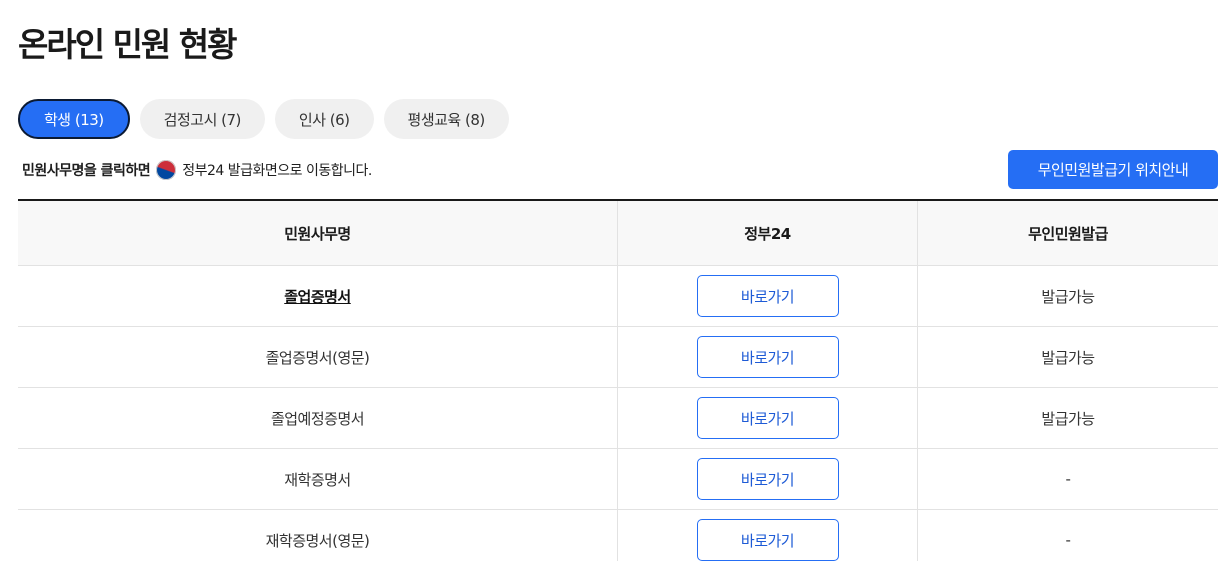  Describe the element at coordinates (618, 418) in the screenshot. I see `table-row: 졸업예정증명서 바로가기 발급가능` at that location.